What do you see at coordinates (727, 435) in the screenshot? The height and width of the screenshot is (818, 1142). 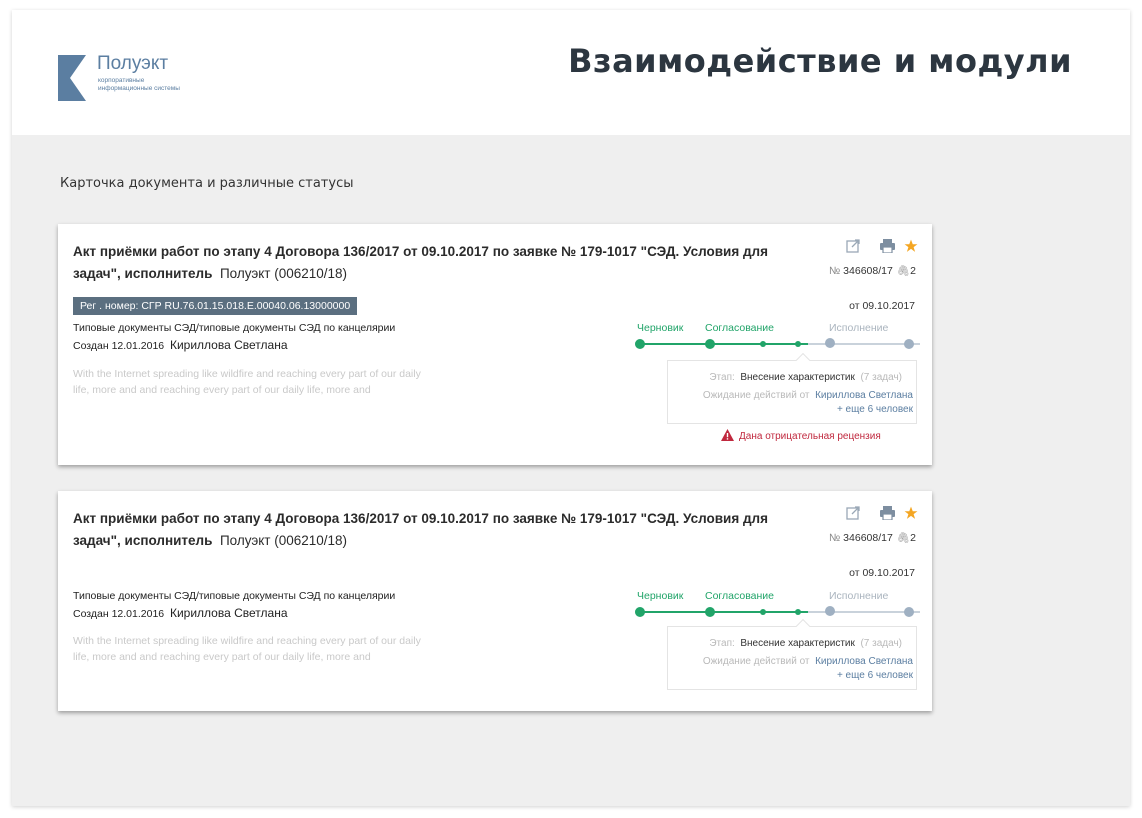 I see `warning-icon` at bounding box center [727, 435].